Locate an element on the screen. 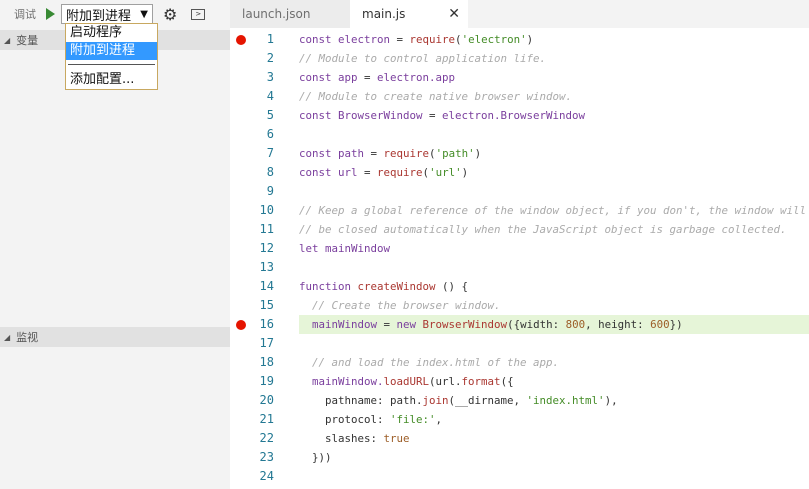 The width and height of the screenshot is (809, 489). line-number: 18 is located at coordinates (266, 362).